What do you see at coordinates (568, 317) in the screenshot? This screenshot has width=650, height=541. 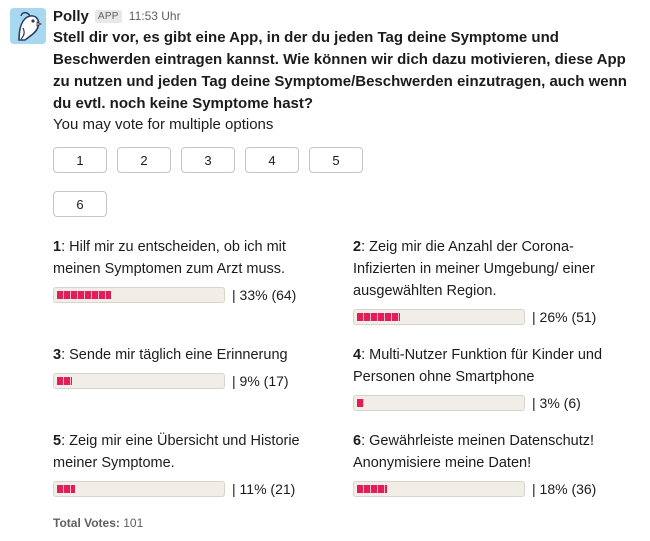 I see `result-text: 26% (51)` at bounding box center [568, 317].